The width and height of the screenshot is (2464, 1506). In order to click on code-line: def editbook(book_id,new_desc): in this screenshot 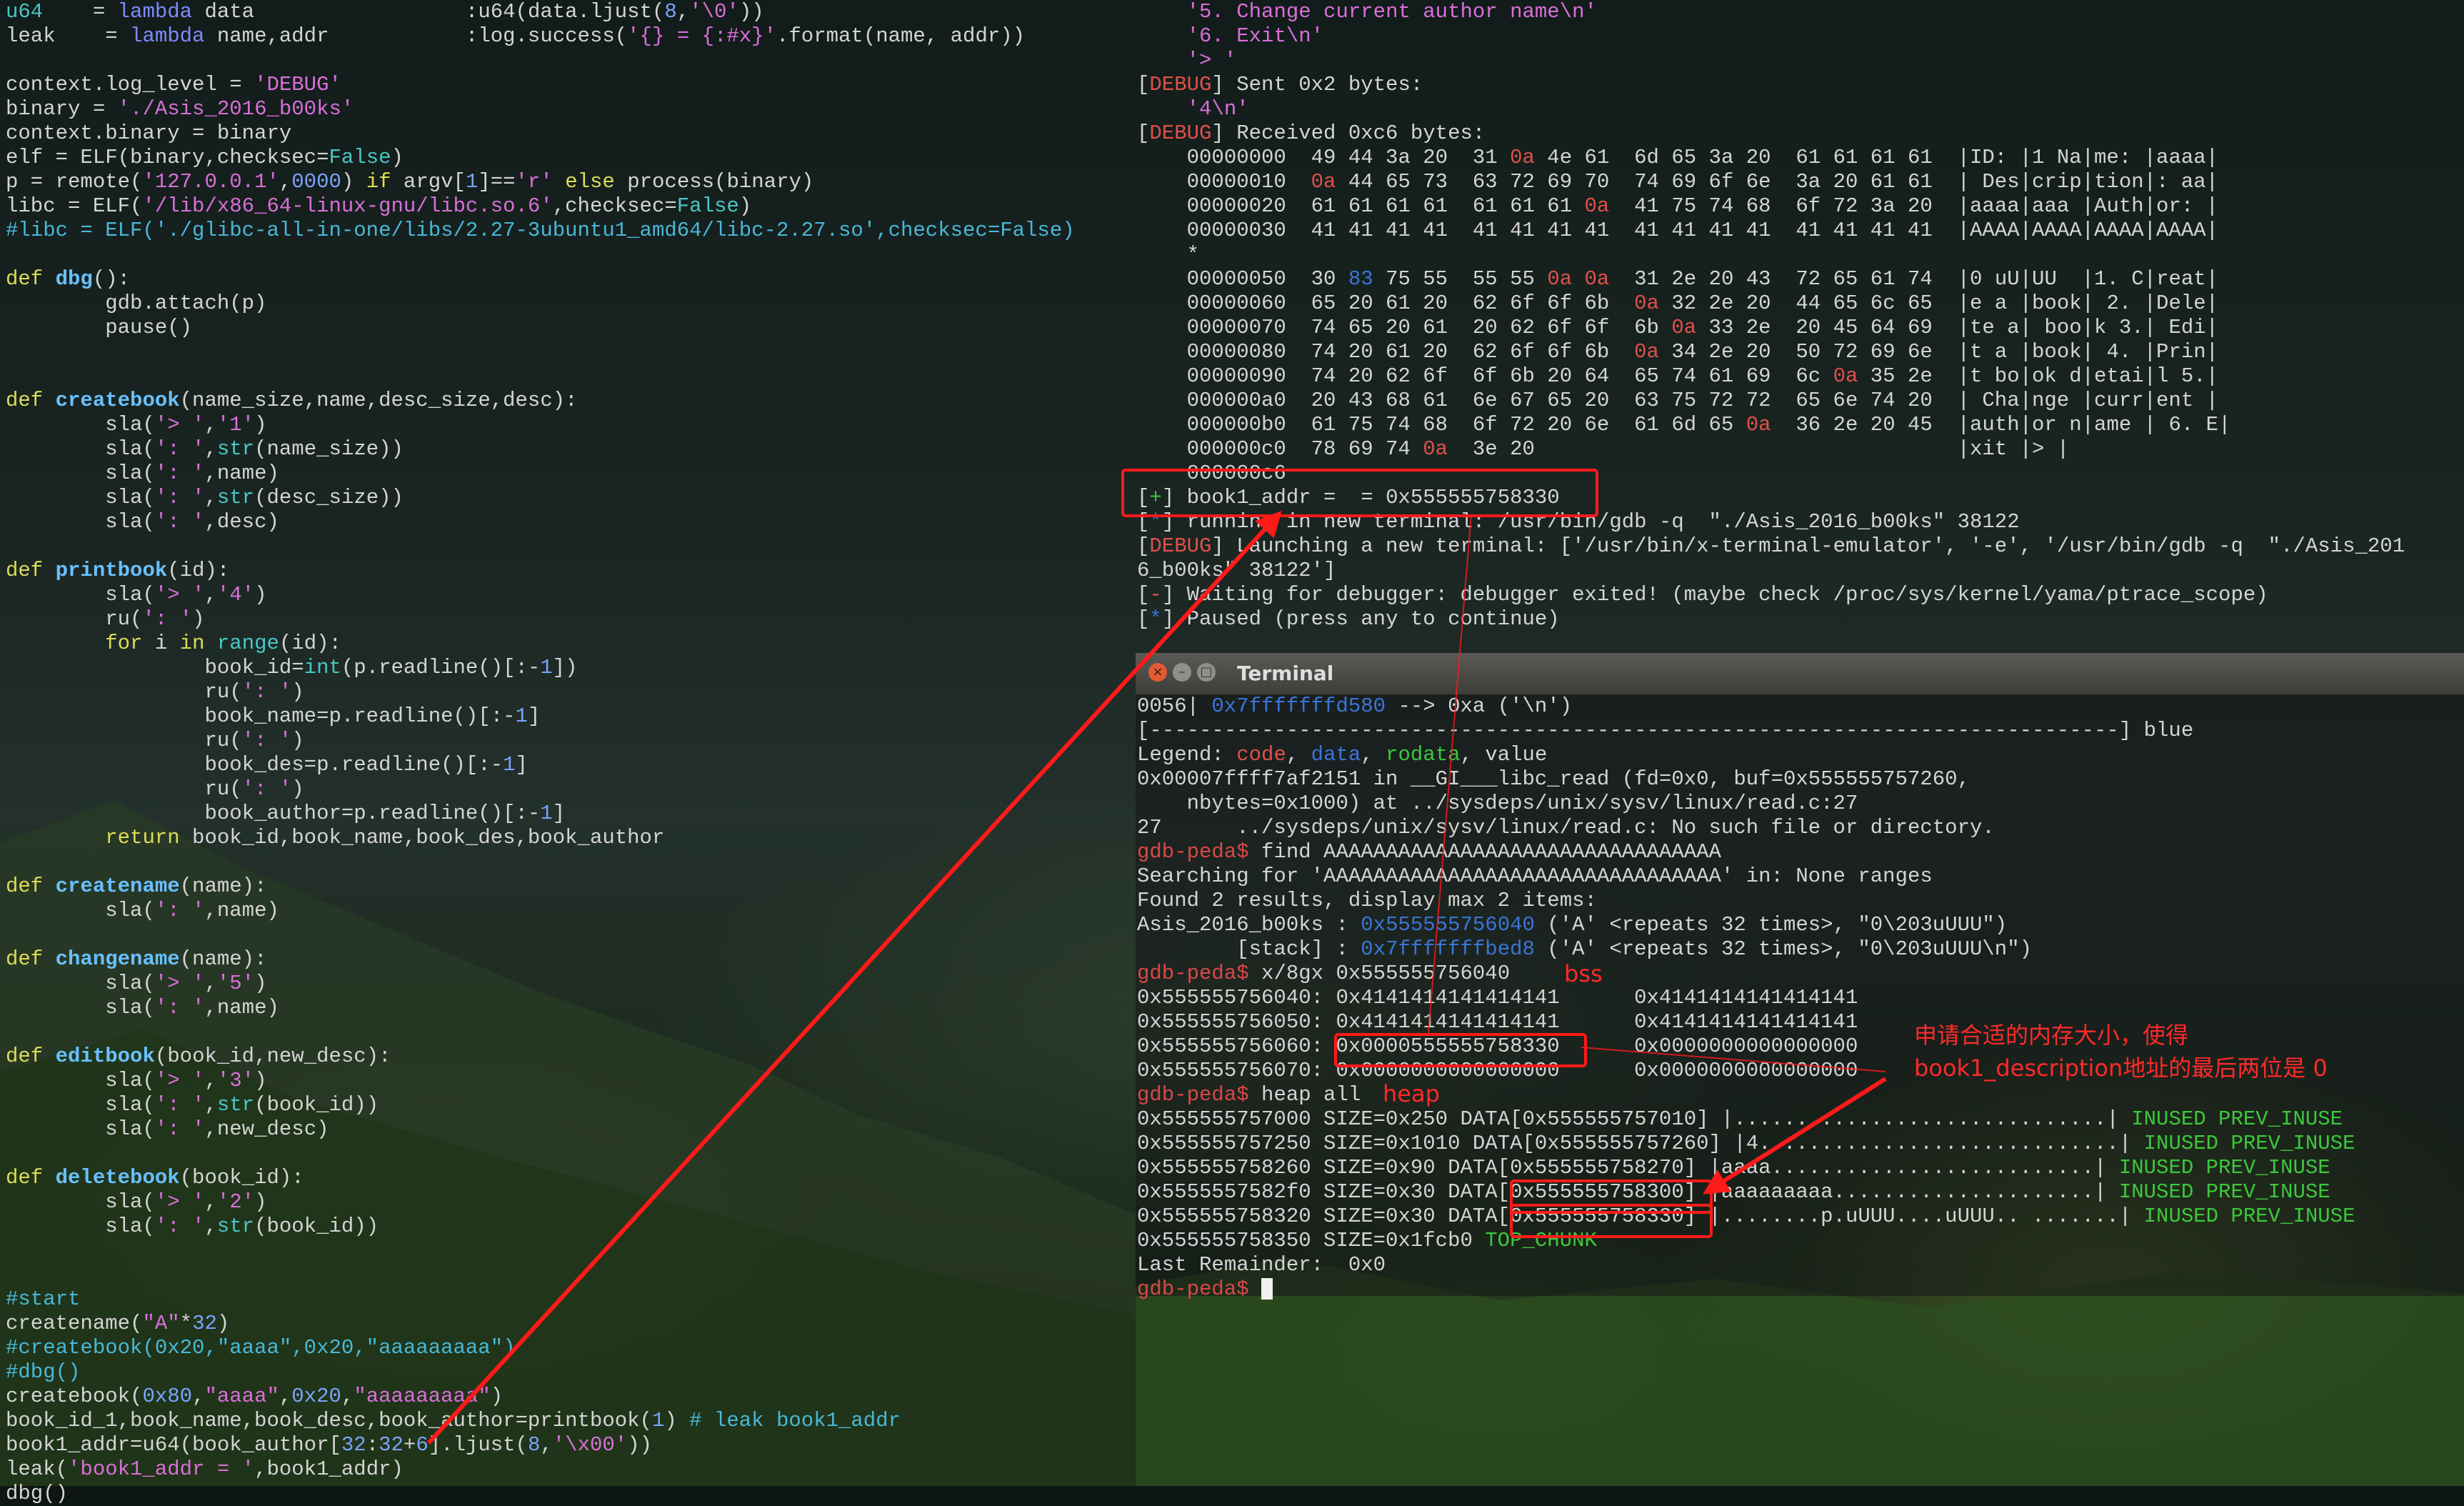, I will do `click(198, 1056)`.